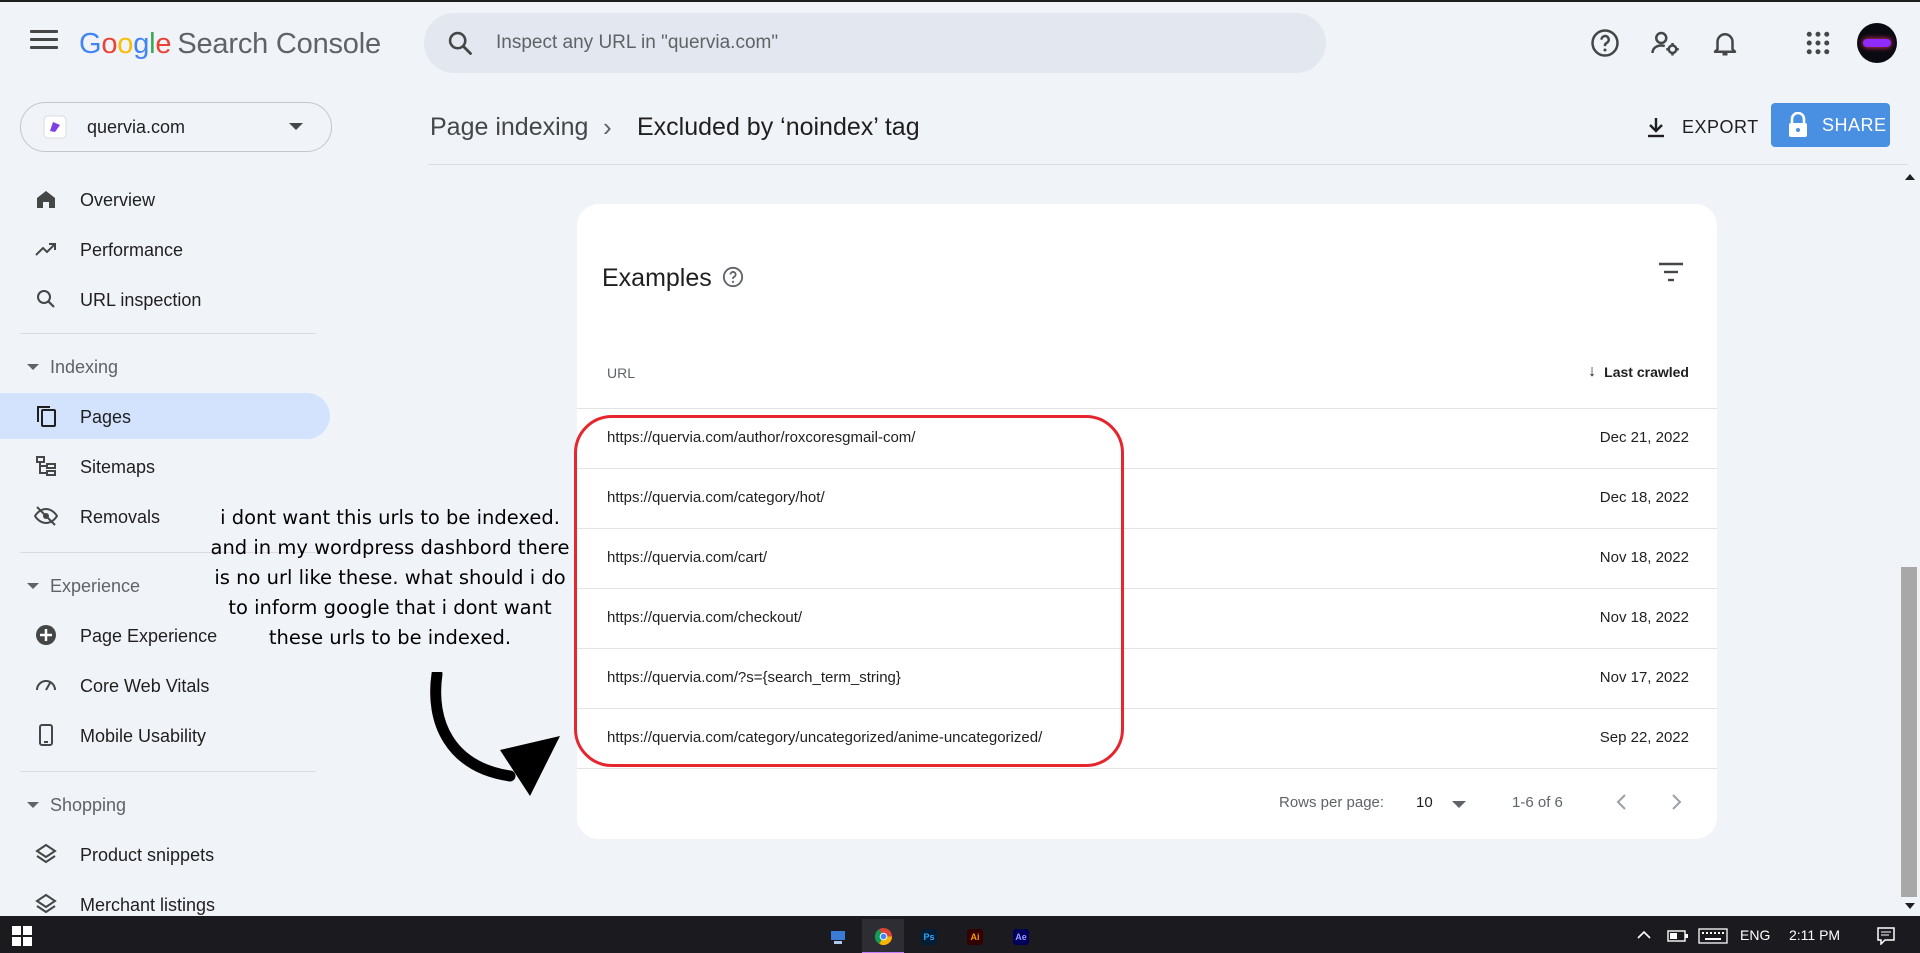 The height and width of the screenshot is (953, 1920). What do you see at coordinates (1656, 128) in the screenshot?
I see `download-icon` at bounding box center [1656, 128].